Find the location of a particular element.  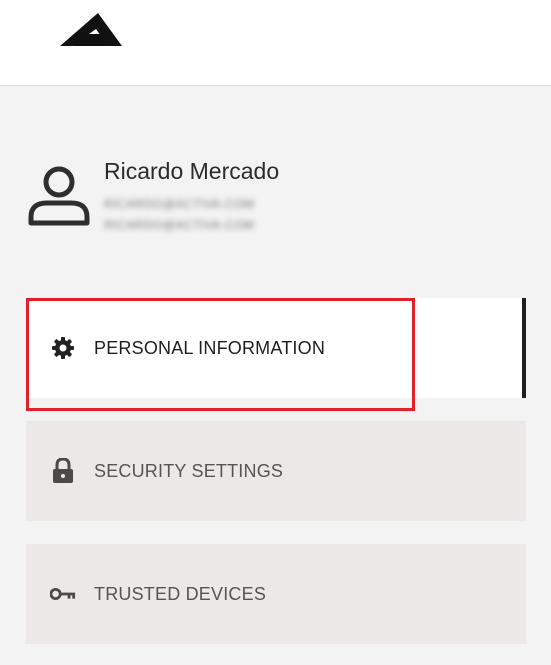

nav-item-trusted-devices: TRUSTED DEVICES is located at coordinates (276, 594).